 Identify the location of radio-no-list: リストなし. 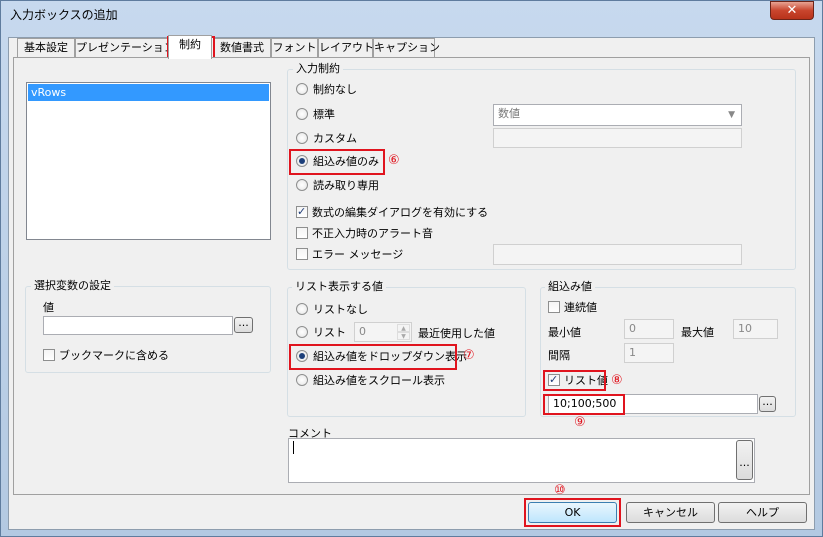
(332, 310).